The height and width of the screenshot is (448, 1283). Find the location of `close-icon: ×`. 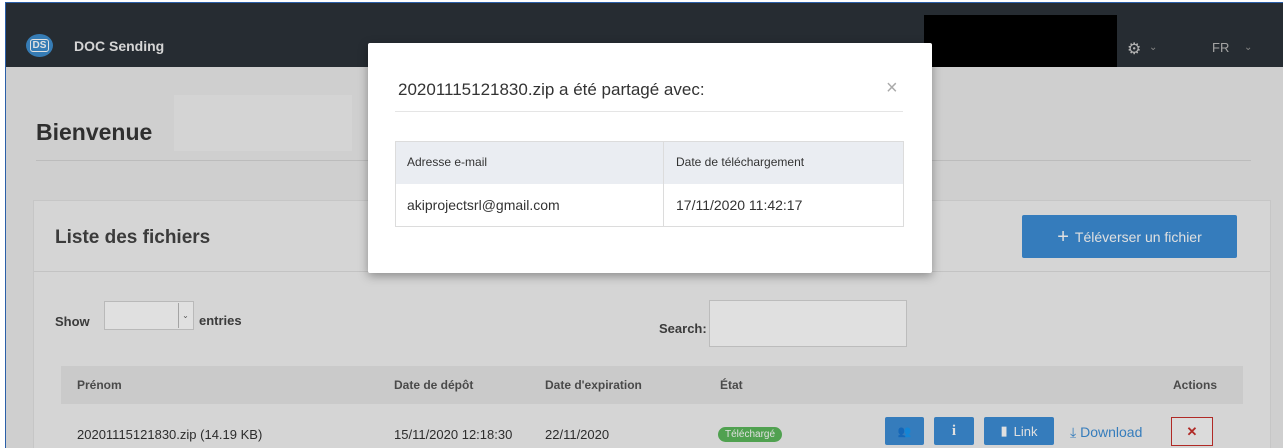

close-icon: × is located at coordinates (892, 88).